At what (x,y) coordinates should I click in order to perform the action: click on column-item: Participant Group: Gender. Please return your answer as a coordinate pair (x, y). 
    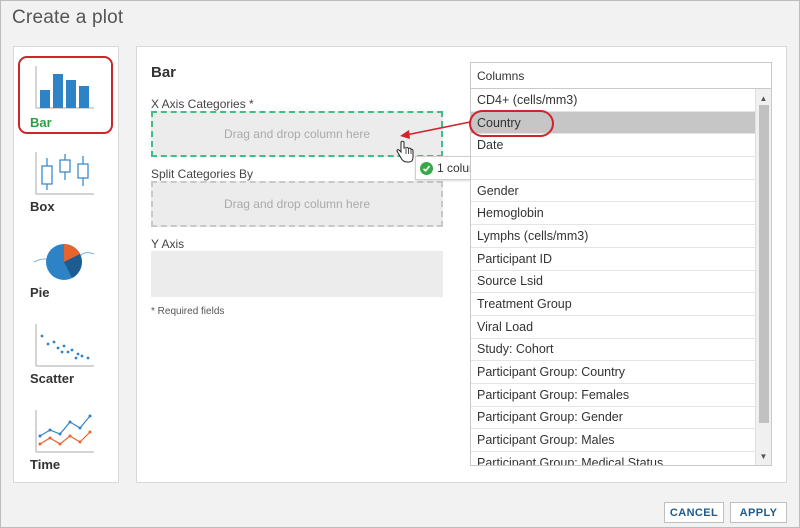
    Looking at the image, I should click on (613, 418).